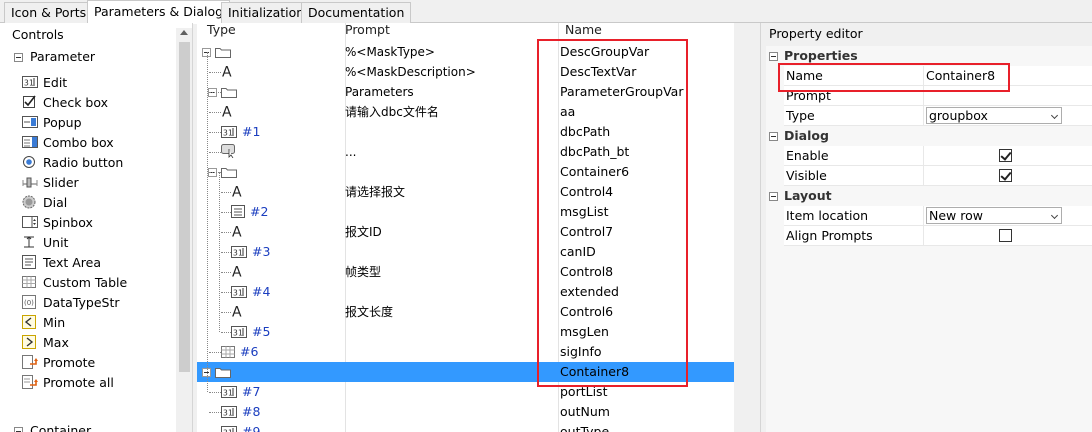 This screenshot has width=1092, height=432. What do you see at coordinates (800, 196) in the screenshot?
I see `section-layout: Layout` at bounding box center [800, 196].